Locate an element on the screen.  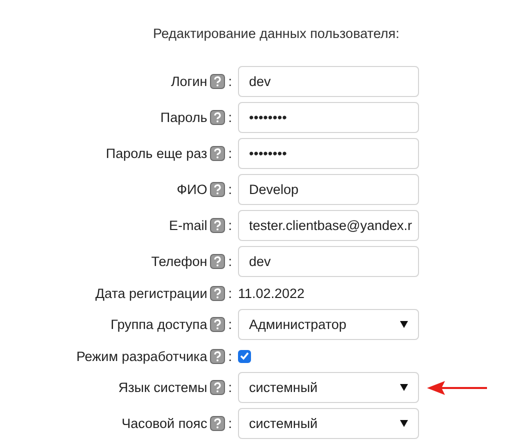
field-label: Часовой пояс is located at coordinates (165, 423).